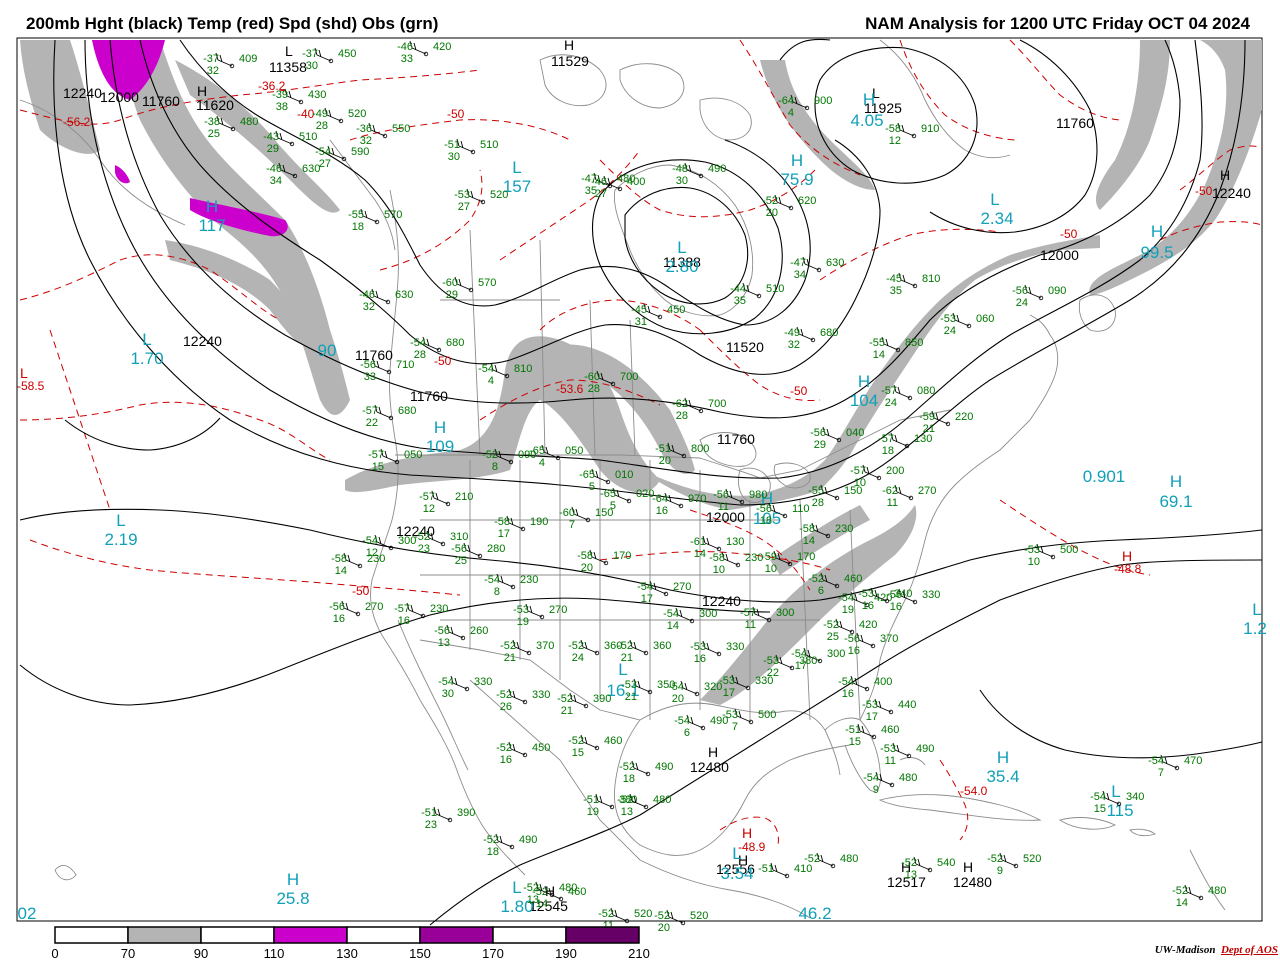 The image size is (1280, 960). What do you see at coordinates (440, 446) in the screenshot?
I see `speed-center-value: 109` at bounding box center [440, 446].